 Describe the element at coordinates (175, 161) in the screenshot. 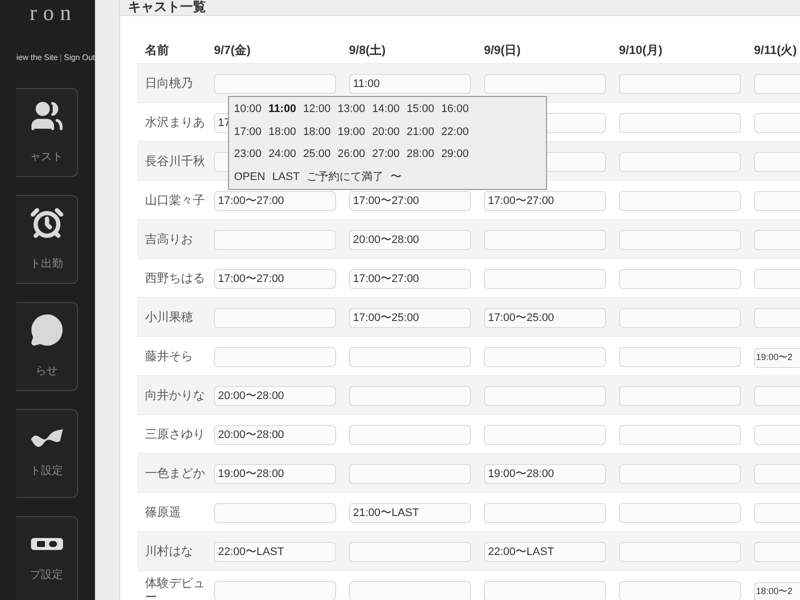

I see `cast-name: 長谷川千秋` at that location.